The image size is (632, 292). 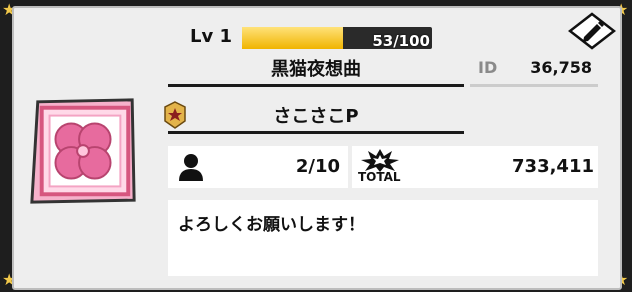 I want to click on team-name: 黒猫夜想曲, so click(x=316, y=69).